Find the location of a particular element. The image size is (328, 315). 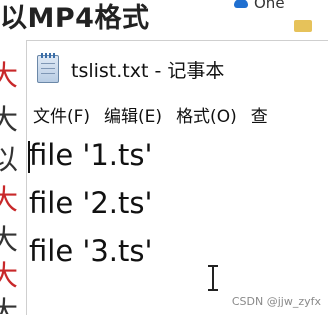

text-caret is located at coordinates (29, 157).